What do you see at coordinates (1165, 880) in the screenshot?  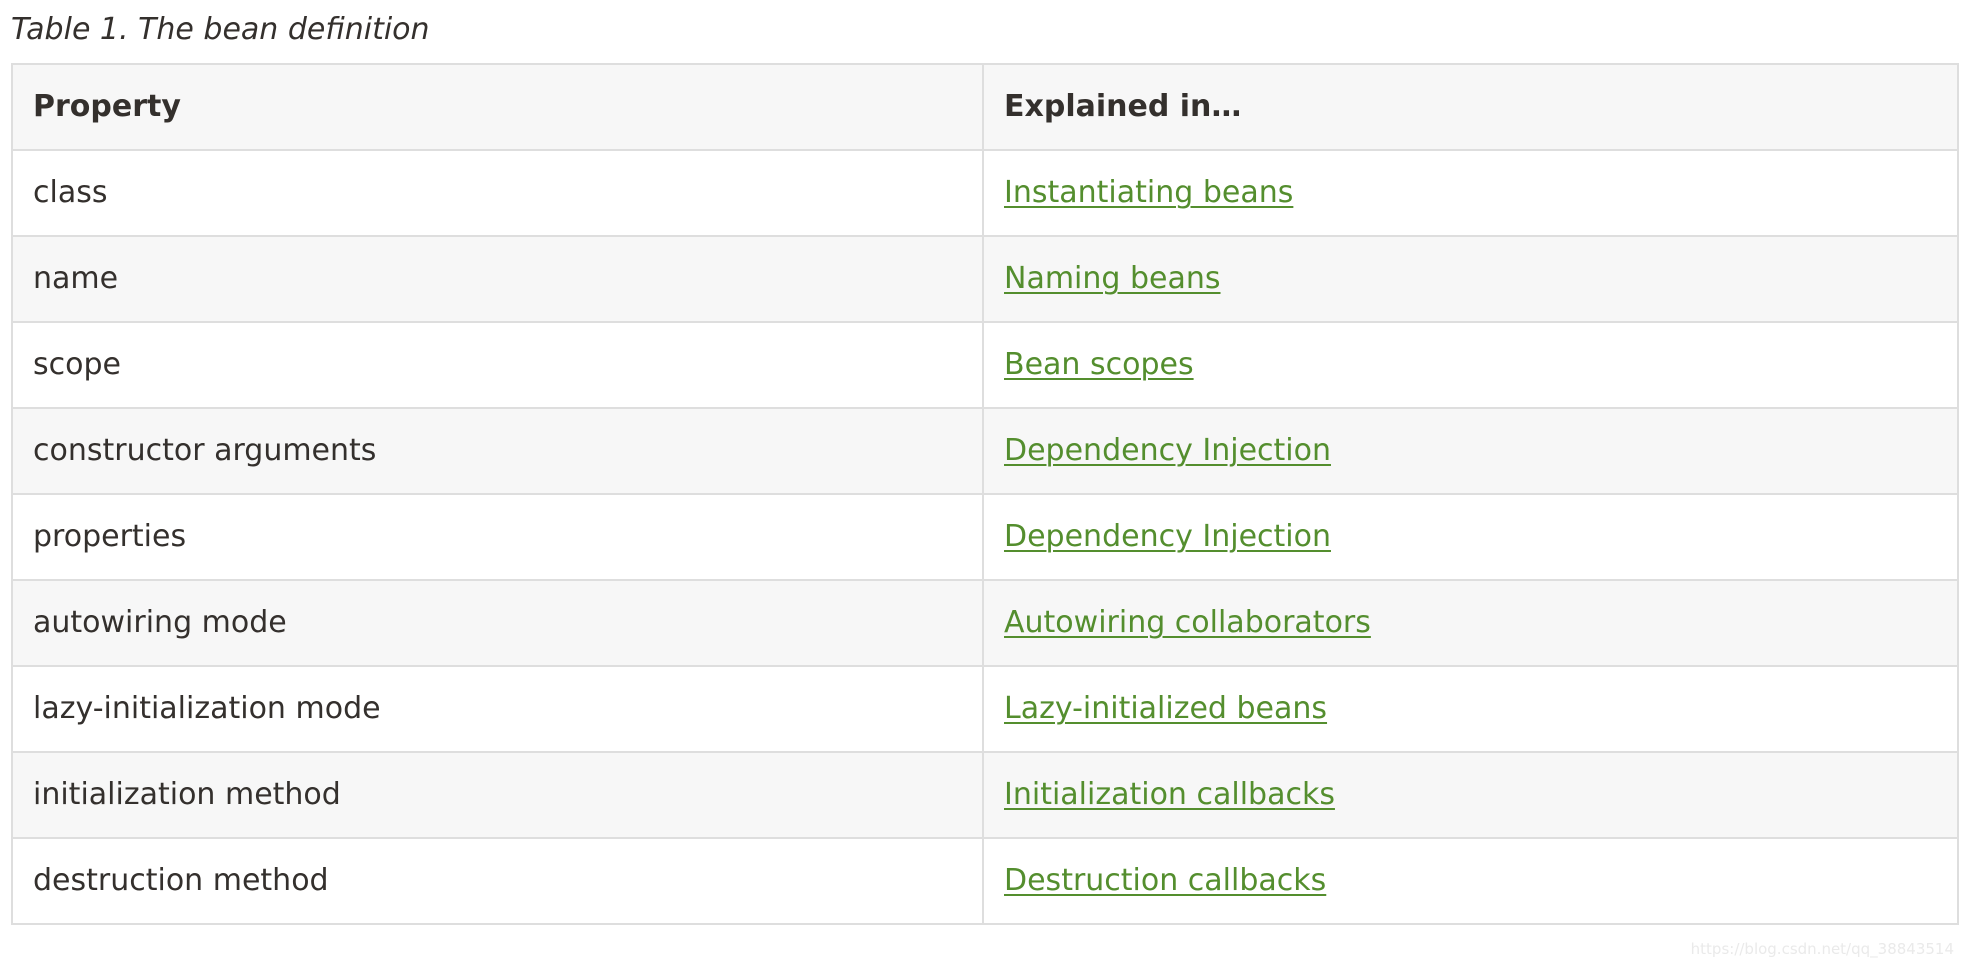 I see `doc-link: Destruction callbacks` at bounding box center [1165, 880].